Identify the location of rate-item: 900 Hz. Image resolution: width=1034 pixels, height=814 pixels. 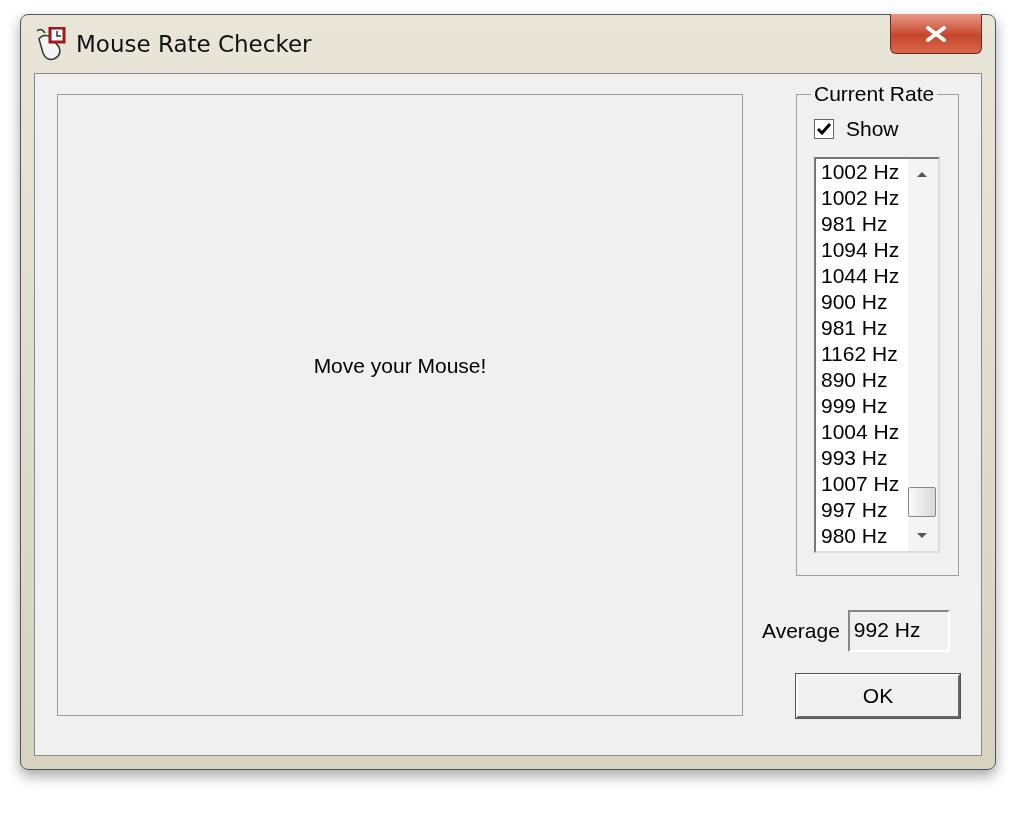
(855, 302).